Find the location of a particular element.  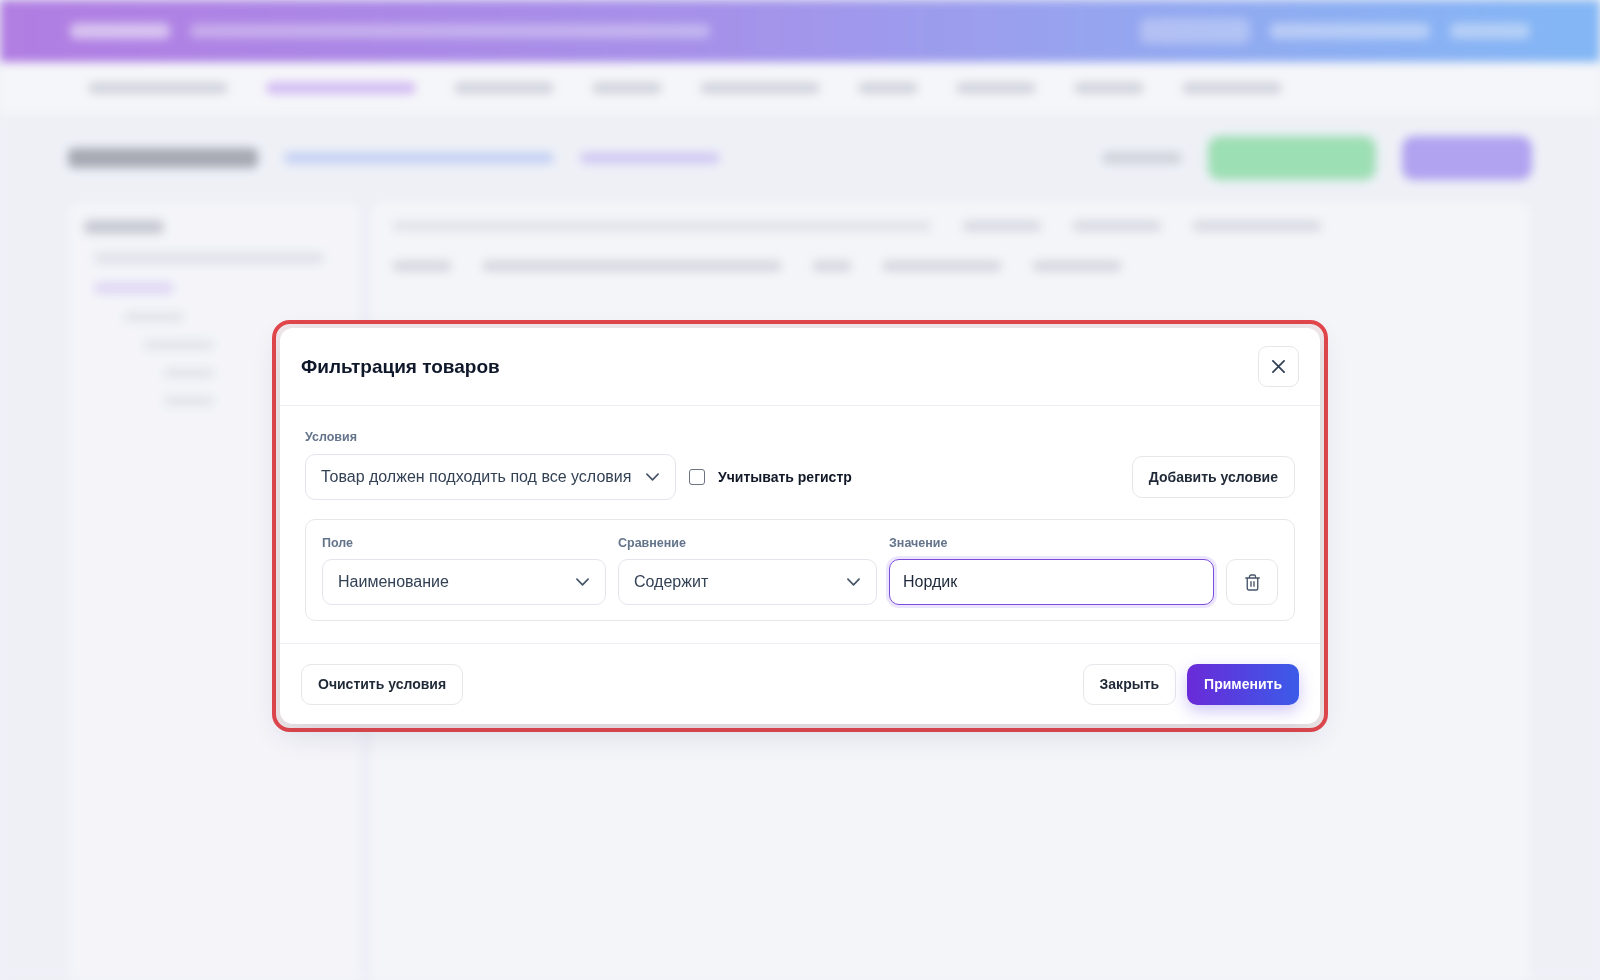

field-label: Значение is located at coordinates (918, 543).